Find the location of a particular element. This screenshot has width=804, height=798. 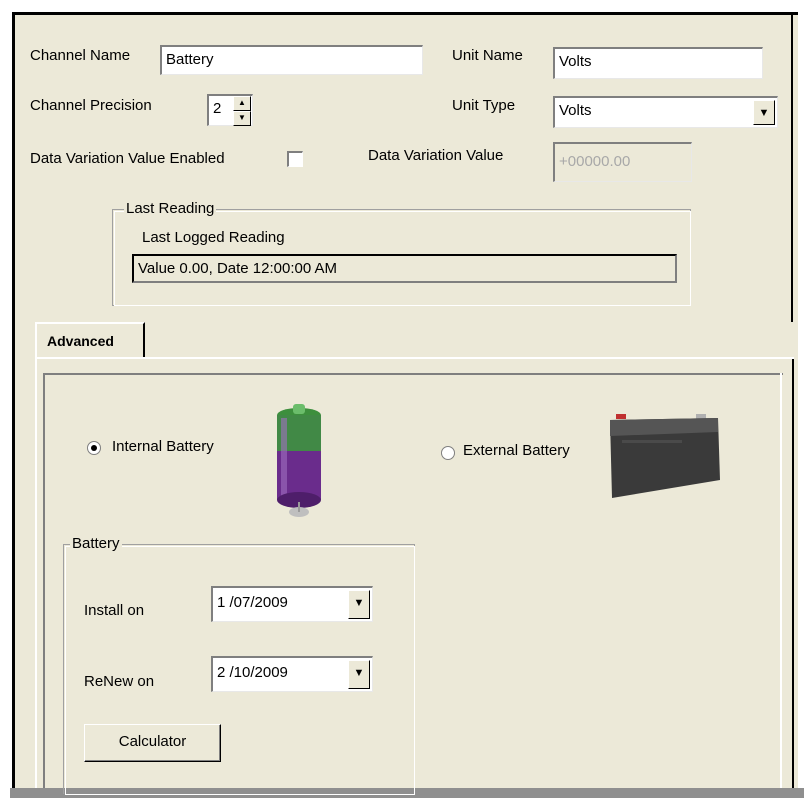

internal-battery-label: Internal Battery is located at coordinates (163, 446).